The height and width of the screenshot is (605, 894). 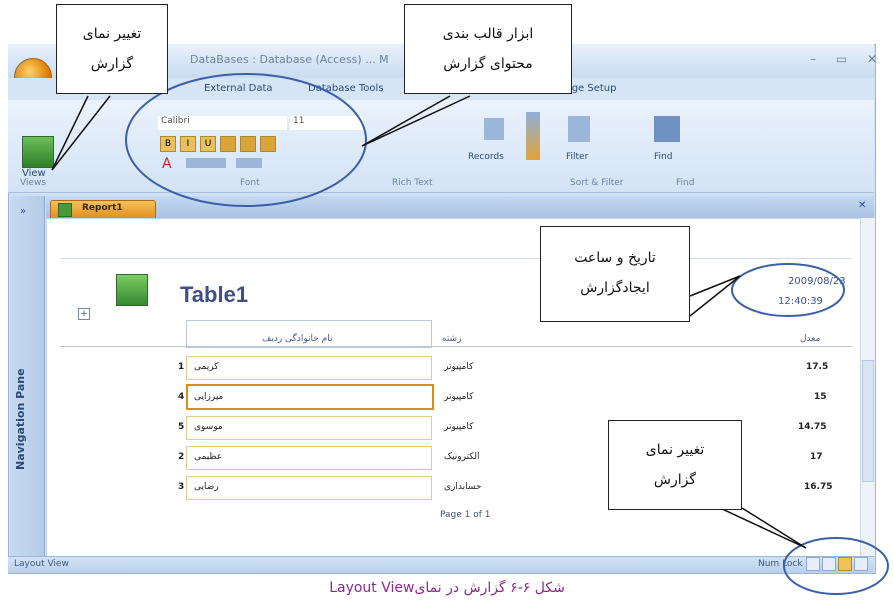 What do you see at coordinates (462, 487) in the screenshot?
I see `table-row-field: حسابداری` at bounding box center [462, 487].